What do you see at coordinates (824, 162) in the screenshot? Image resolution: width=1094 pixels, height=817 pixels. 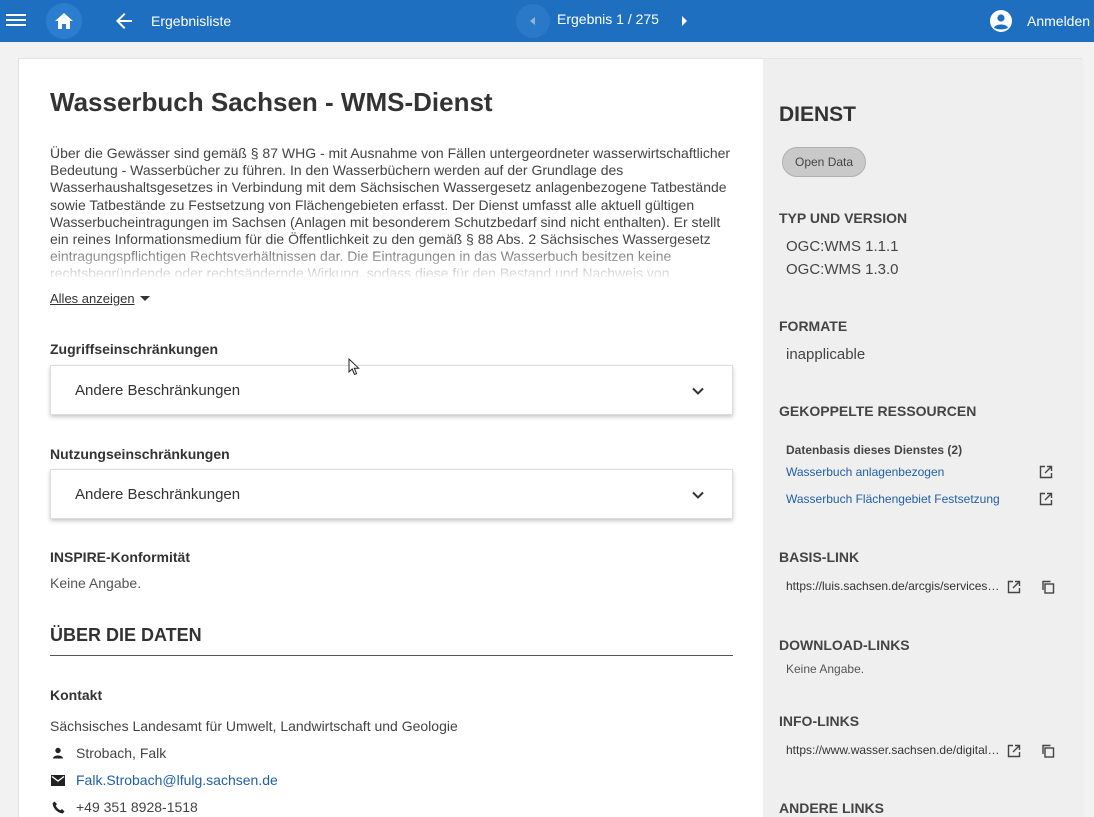 I see `open-data-badge: Open Data` at bounding box center [824, 162].